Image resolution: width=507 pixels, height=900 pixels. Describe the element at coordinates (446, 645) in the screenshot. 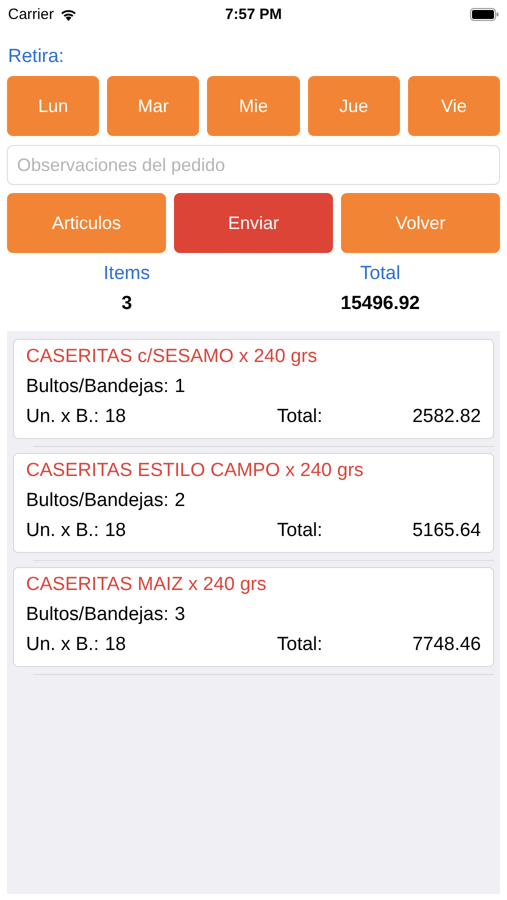

I see `total-value: 7748.46` at that location.